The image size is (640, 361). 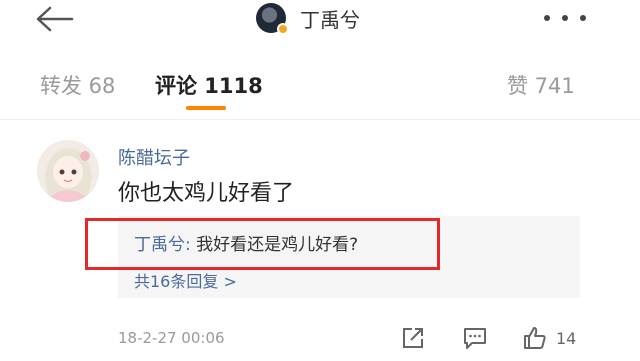 What do you see at coordinates (330, 18) in the screenshot?
I see `owner-name: 丁禹兮` at bounding box center [330, 18].